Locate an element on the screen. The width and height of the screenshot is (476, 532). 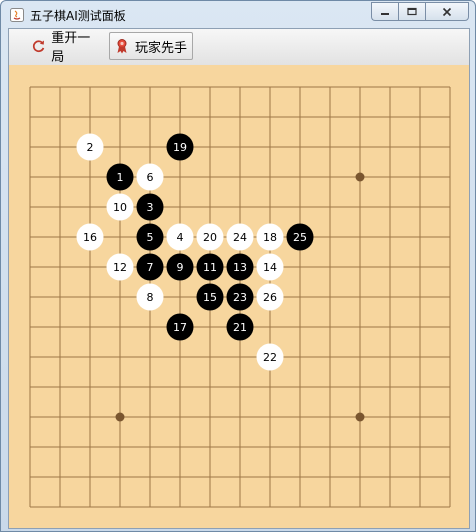
stone-move-number: 5 is located at coordinates (150, 237).